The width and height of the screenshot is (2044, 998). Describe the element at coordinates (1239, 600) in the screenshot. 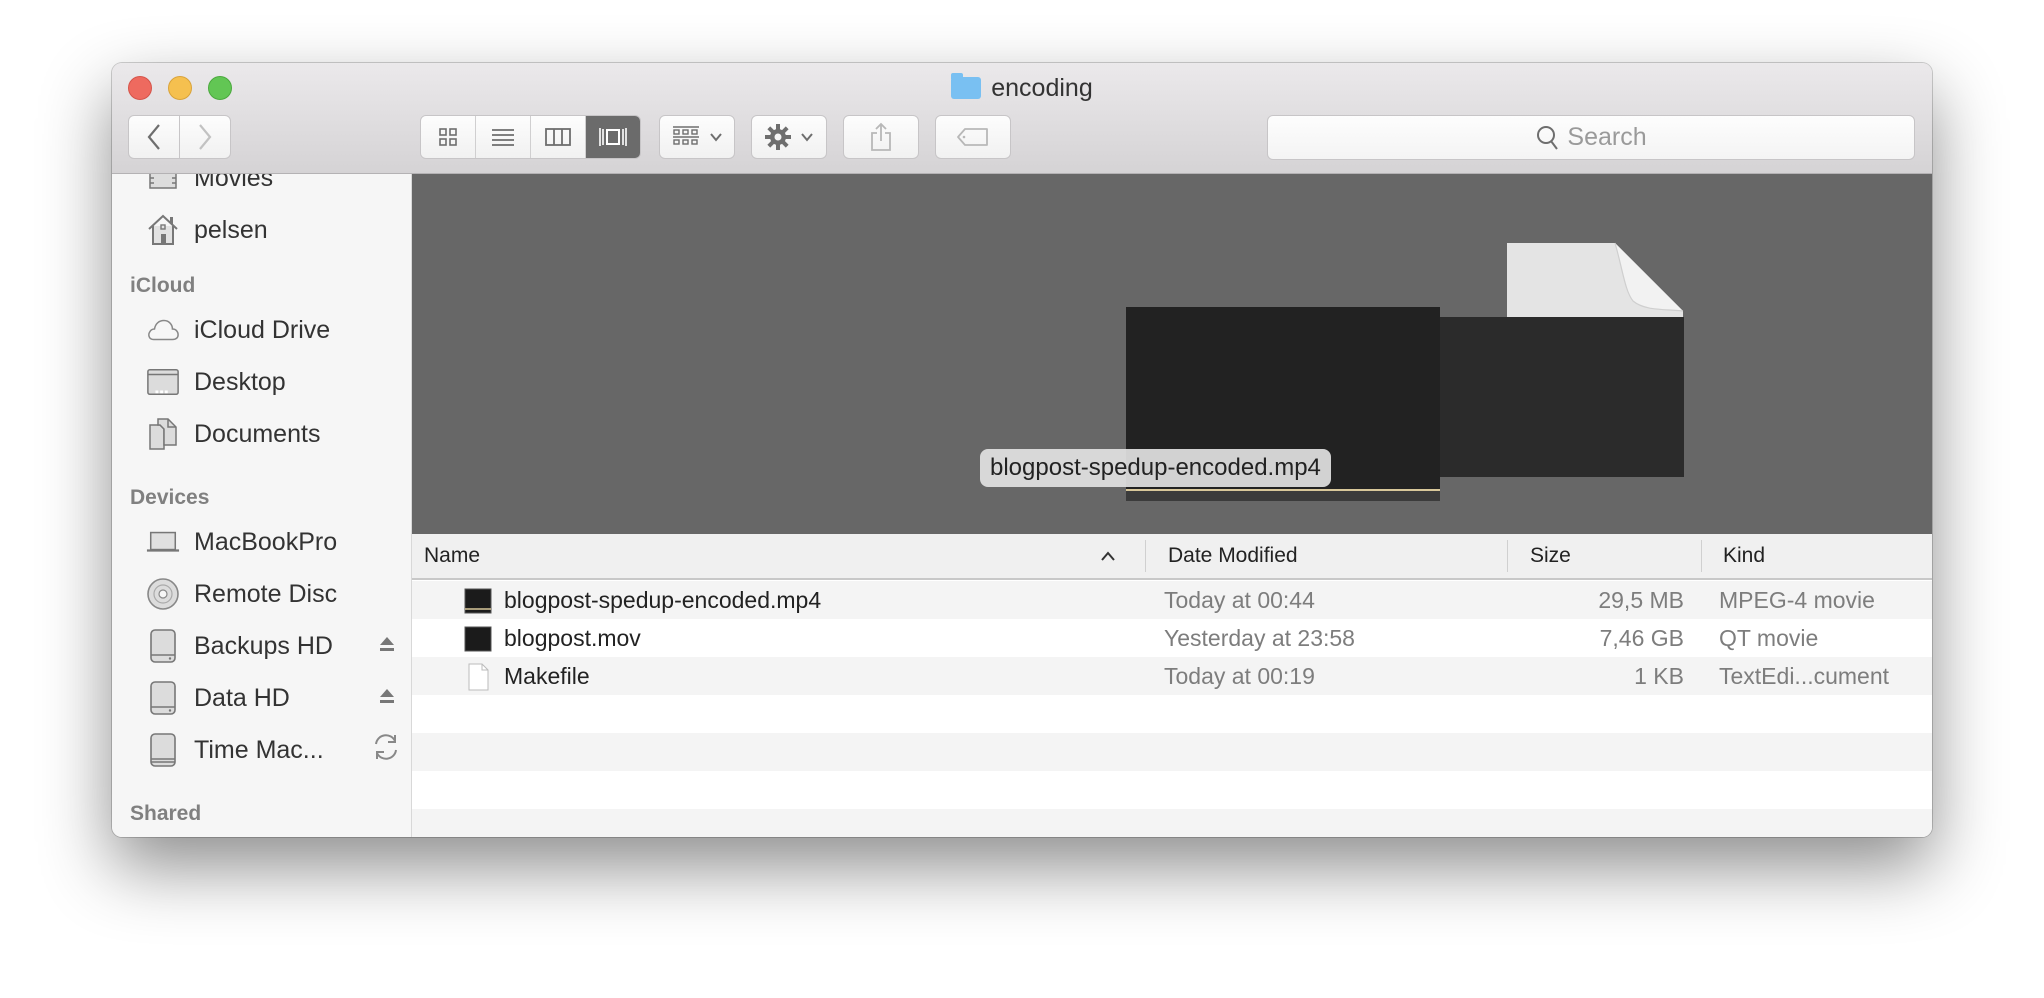

I see `file-date: Today at 00:44` at that location.